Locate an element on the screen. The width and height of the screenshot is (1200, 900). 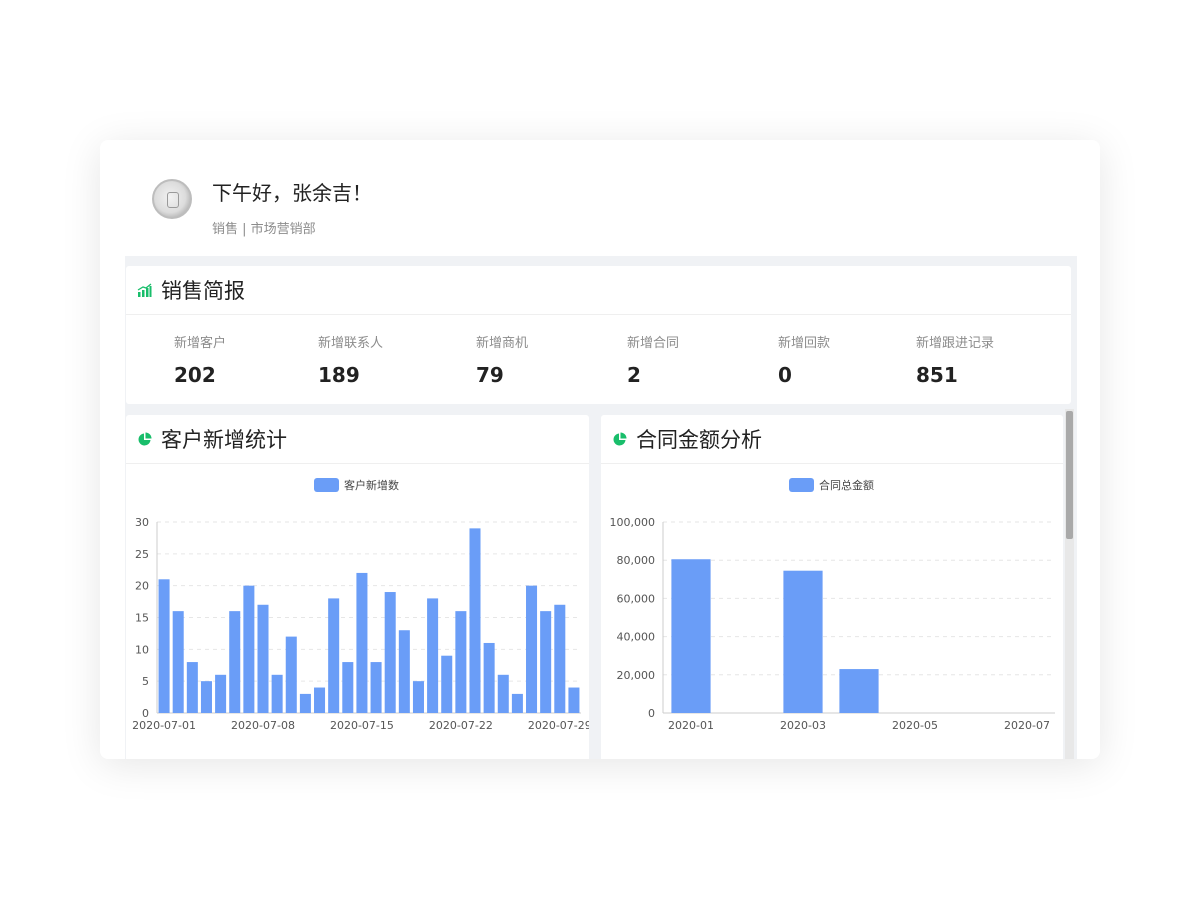
x-tick-label: 2020-07-01 is located at coordinates (164, 725).